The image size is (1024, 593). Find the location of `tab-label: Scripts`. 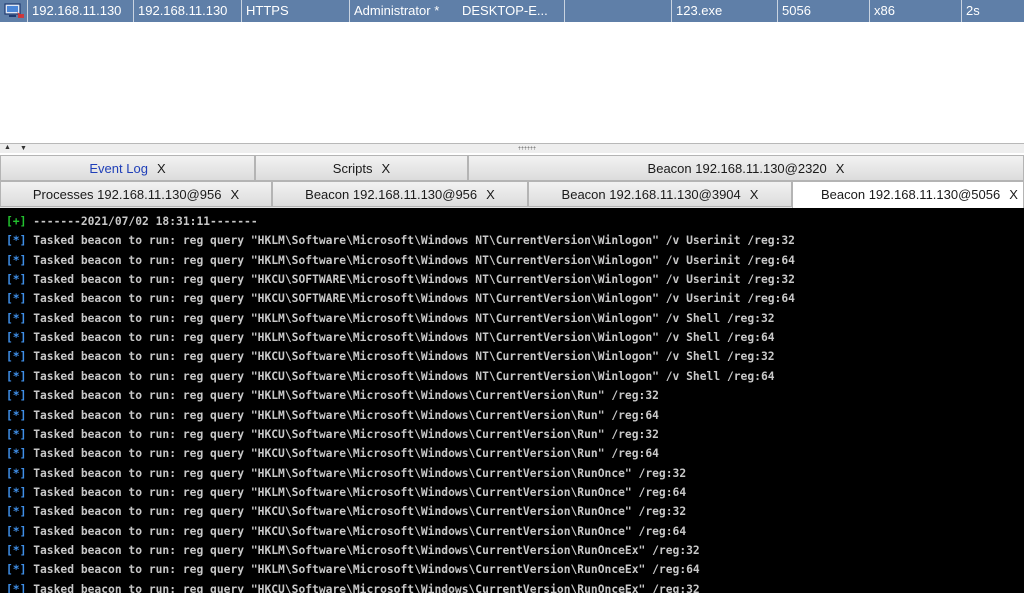

tab-label: Scripts is located at coordinates (352, 168).